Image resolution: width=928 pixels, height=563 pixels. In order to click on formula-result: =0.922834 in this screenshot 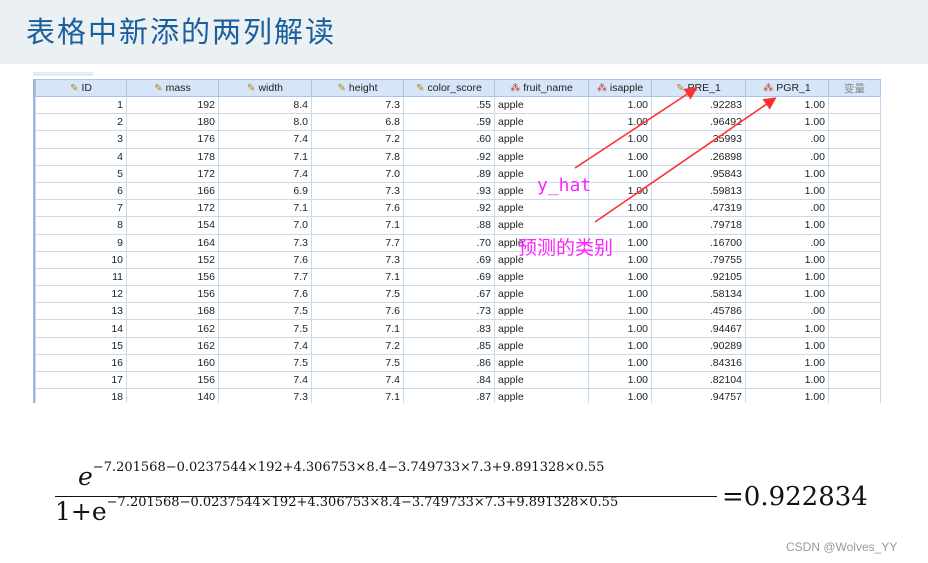, I will do `click(795, 497)`.